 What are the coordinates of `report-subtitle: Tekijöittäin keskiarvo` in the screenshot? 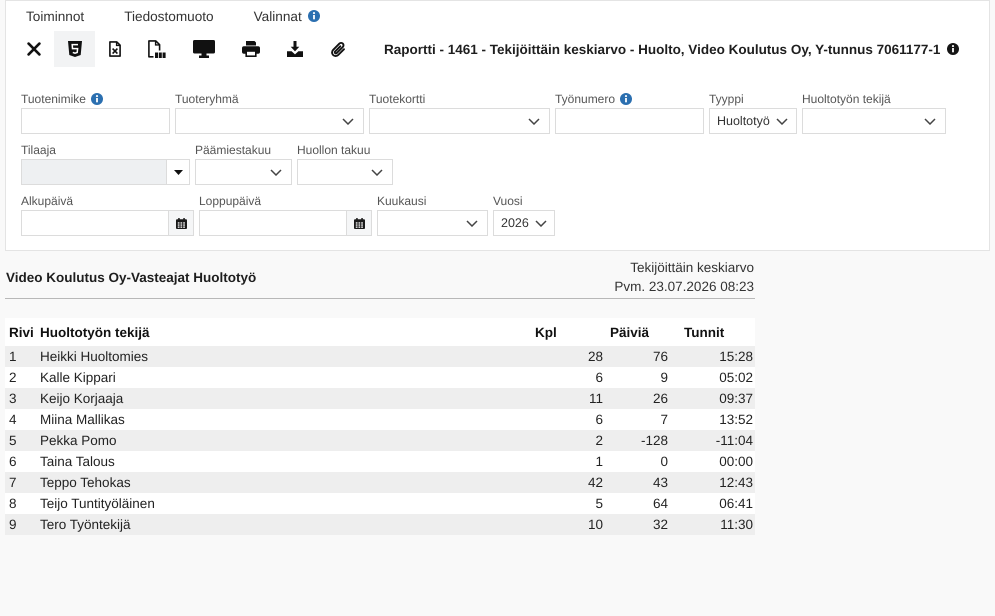 It's located at (692, 268).